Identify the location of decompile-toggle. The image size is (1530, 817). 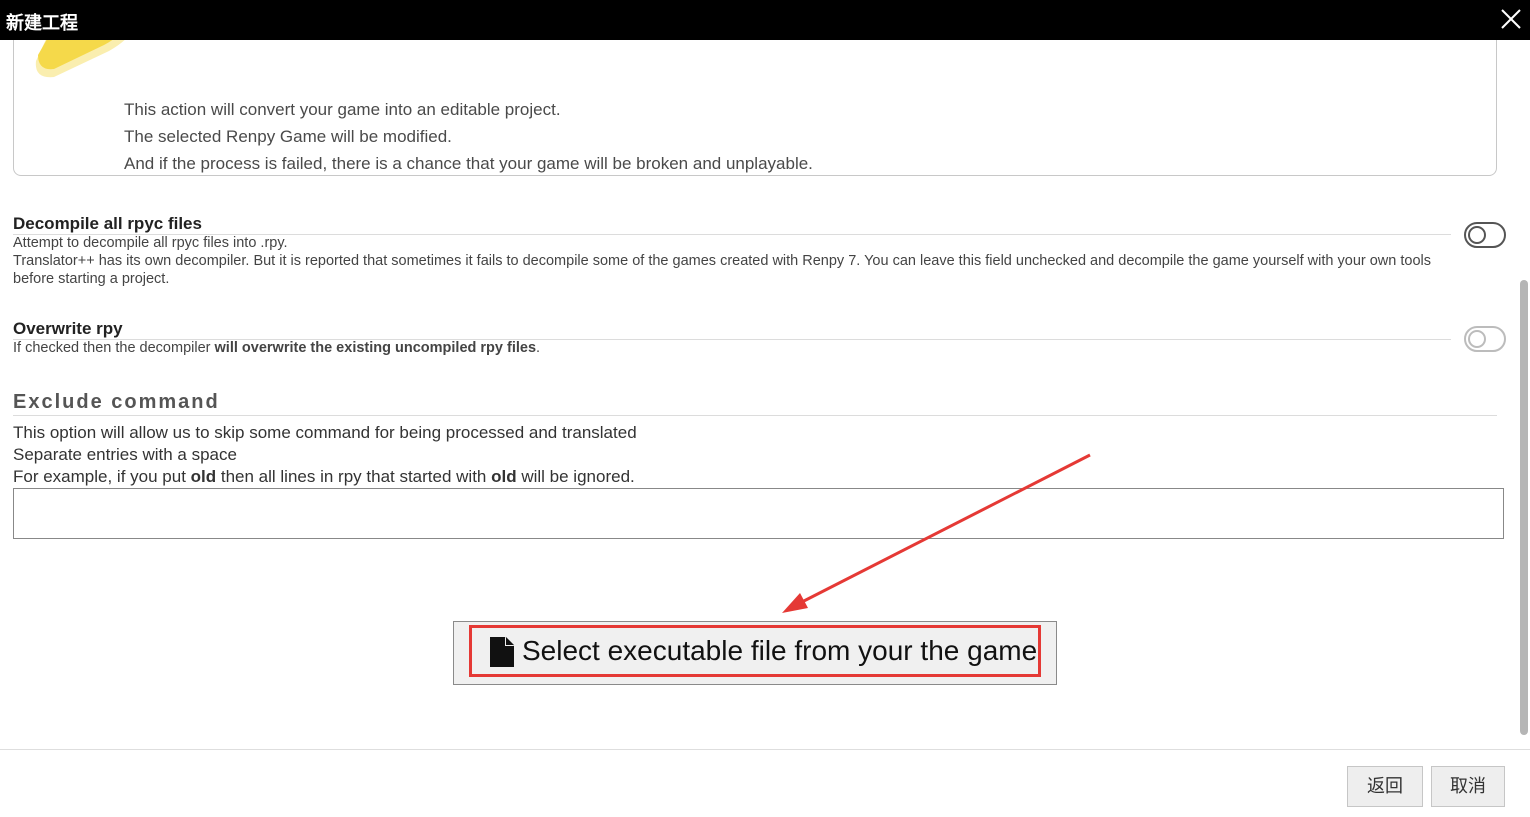
(1485, 235).